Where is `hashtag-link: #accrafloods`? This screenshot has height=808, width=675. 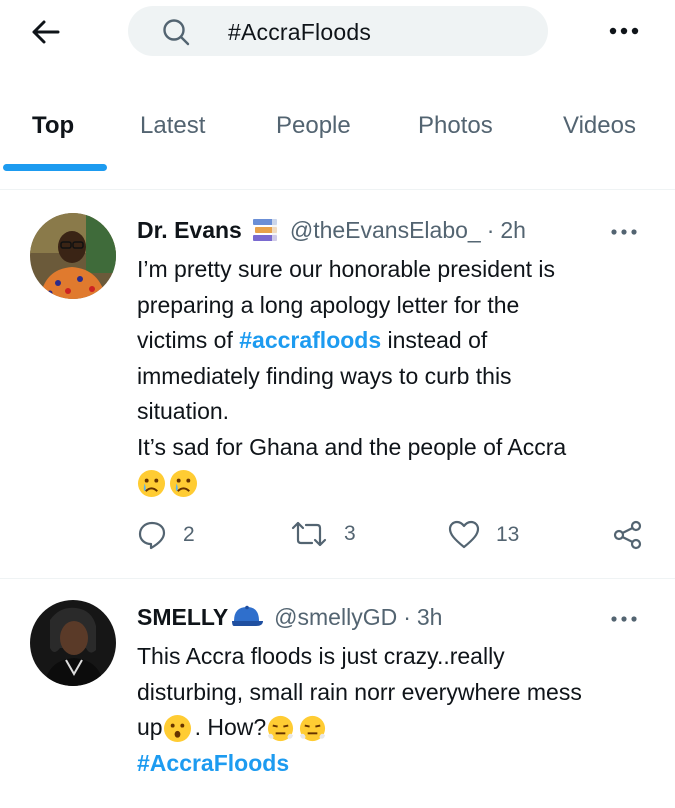
hashtag-link: #accrafloods is located at coordinates (310, 340).